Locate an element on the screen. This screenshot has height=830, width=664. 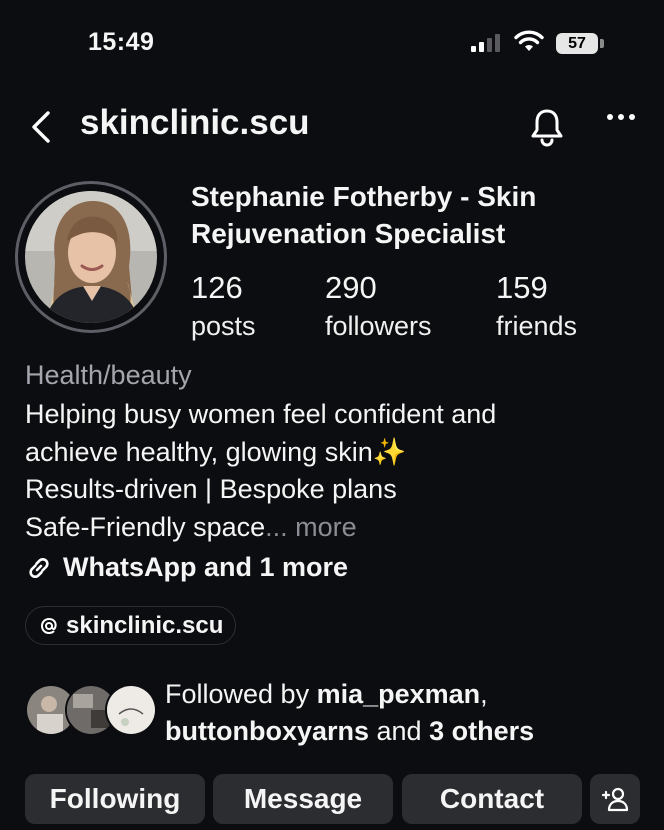
followers-count: 290 is located at coordinates (351, 288).